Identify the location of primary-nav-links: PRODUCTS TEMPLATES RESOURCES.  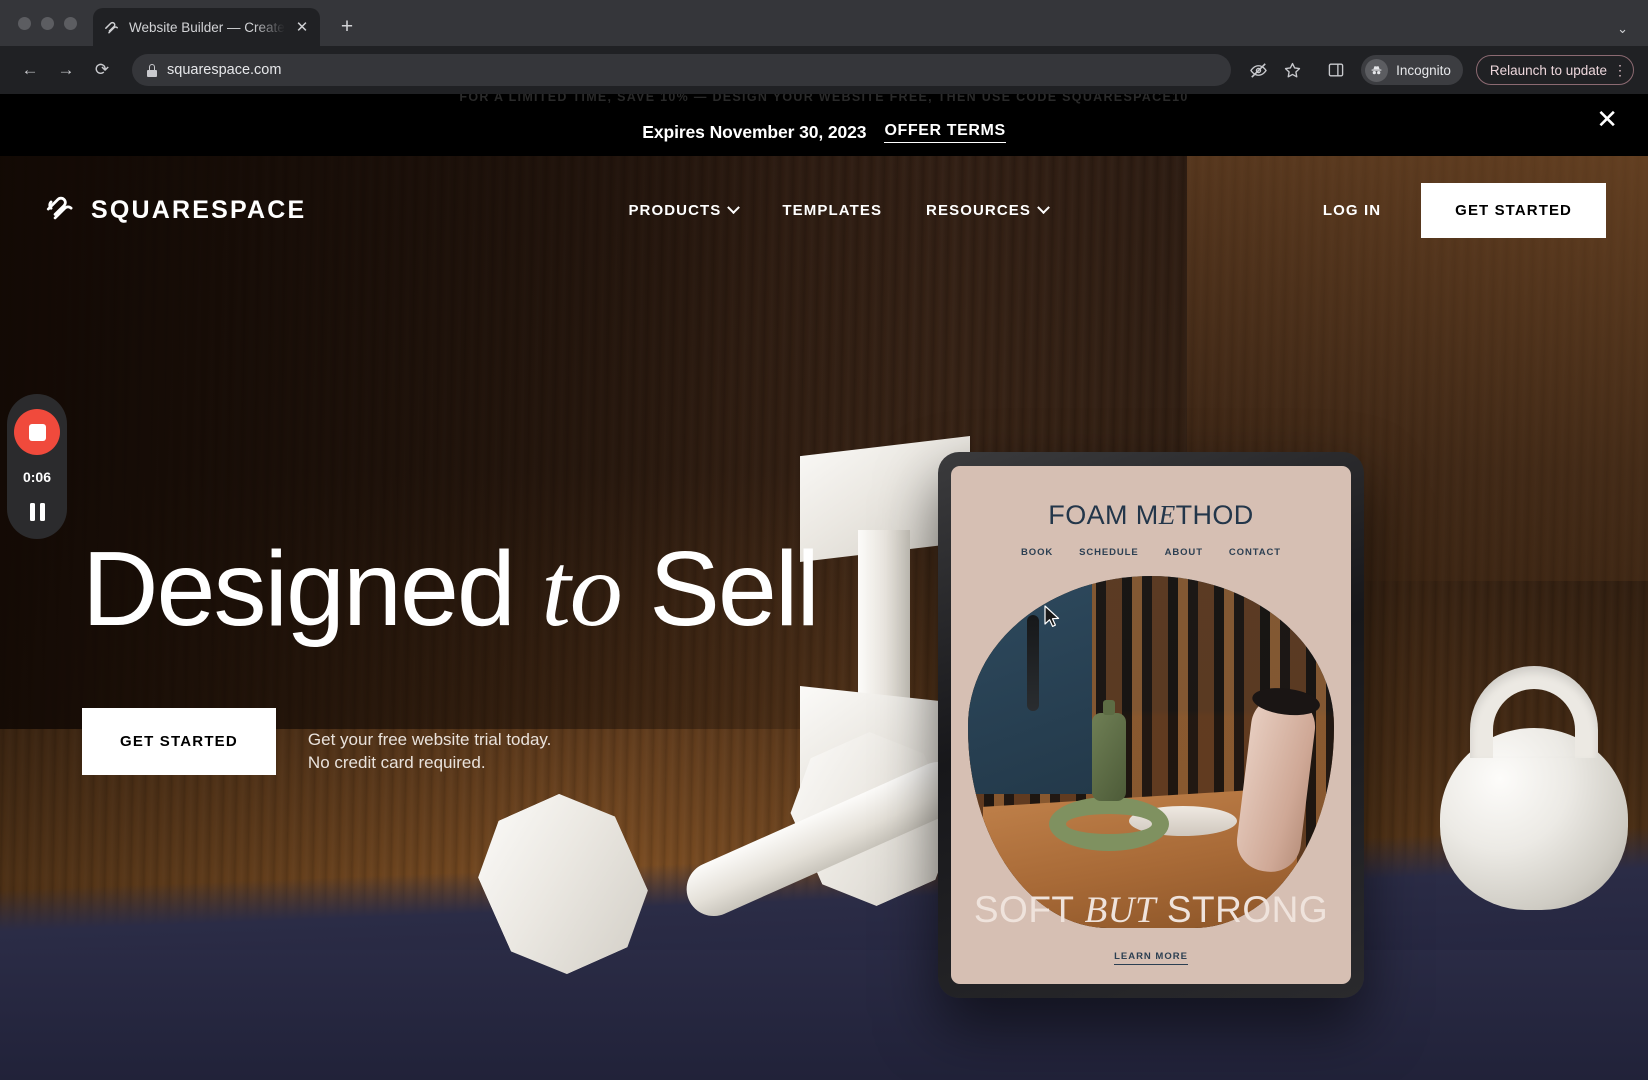
(839, 209).